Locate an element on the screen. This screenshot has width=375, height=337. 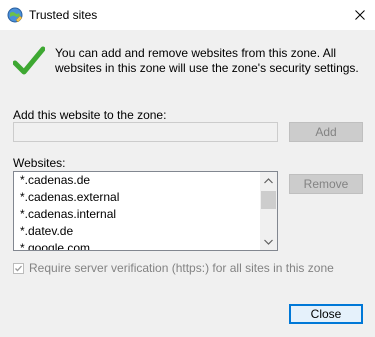
list-item: *.cadenas.external is located at coordinates (137, 197).